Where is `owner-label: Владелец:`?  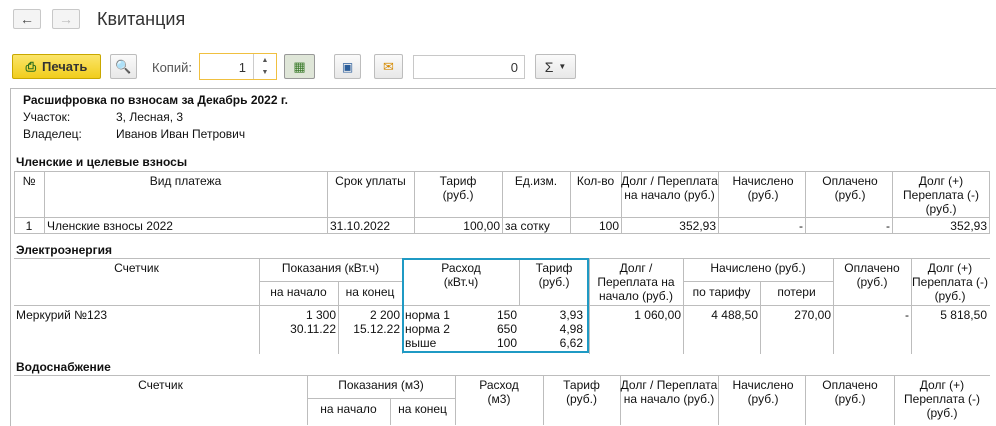
owner-label: Владелец: is located at coordinates (52, 134).